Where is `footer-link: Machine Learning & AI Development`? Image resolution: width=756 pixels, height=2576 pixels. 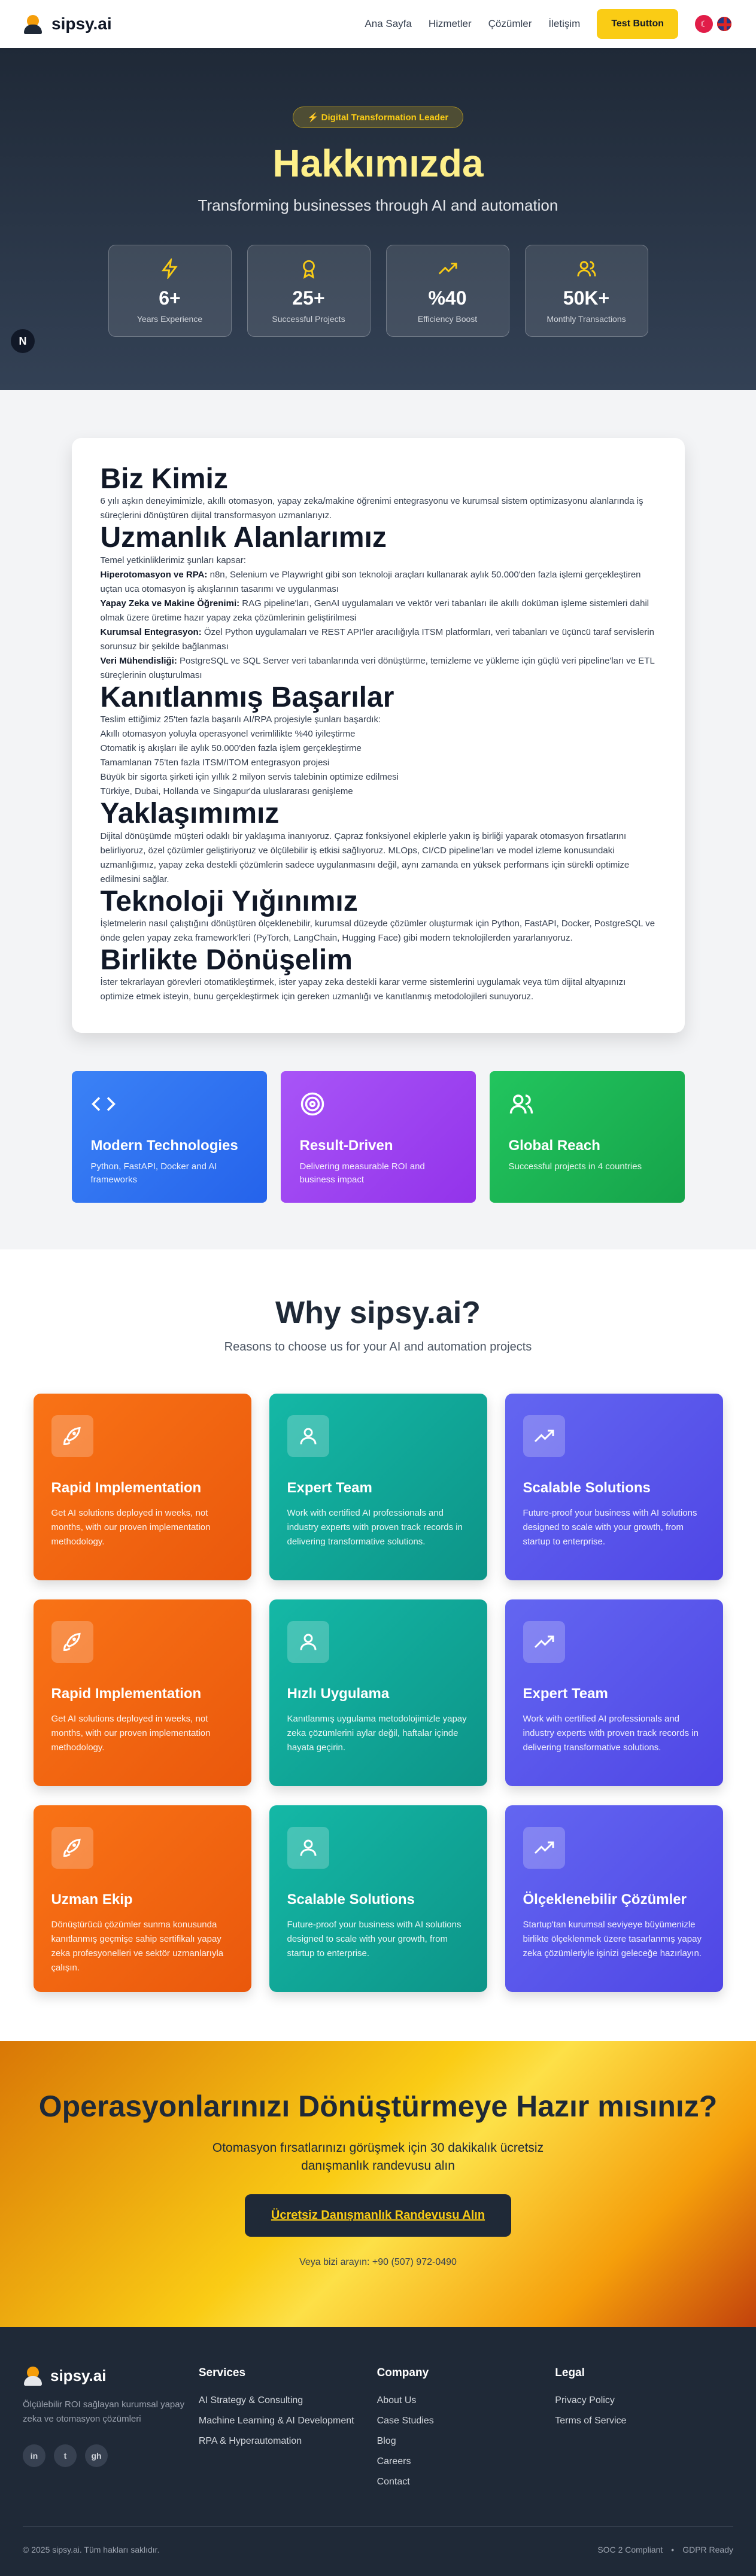
footer-link: Machine Learning & AI Development is located at coordinates (288, 2421).